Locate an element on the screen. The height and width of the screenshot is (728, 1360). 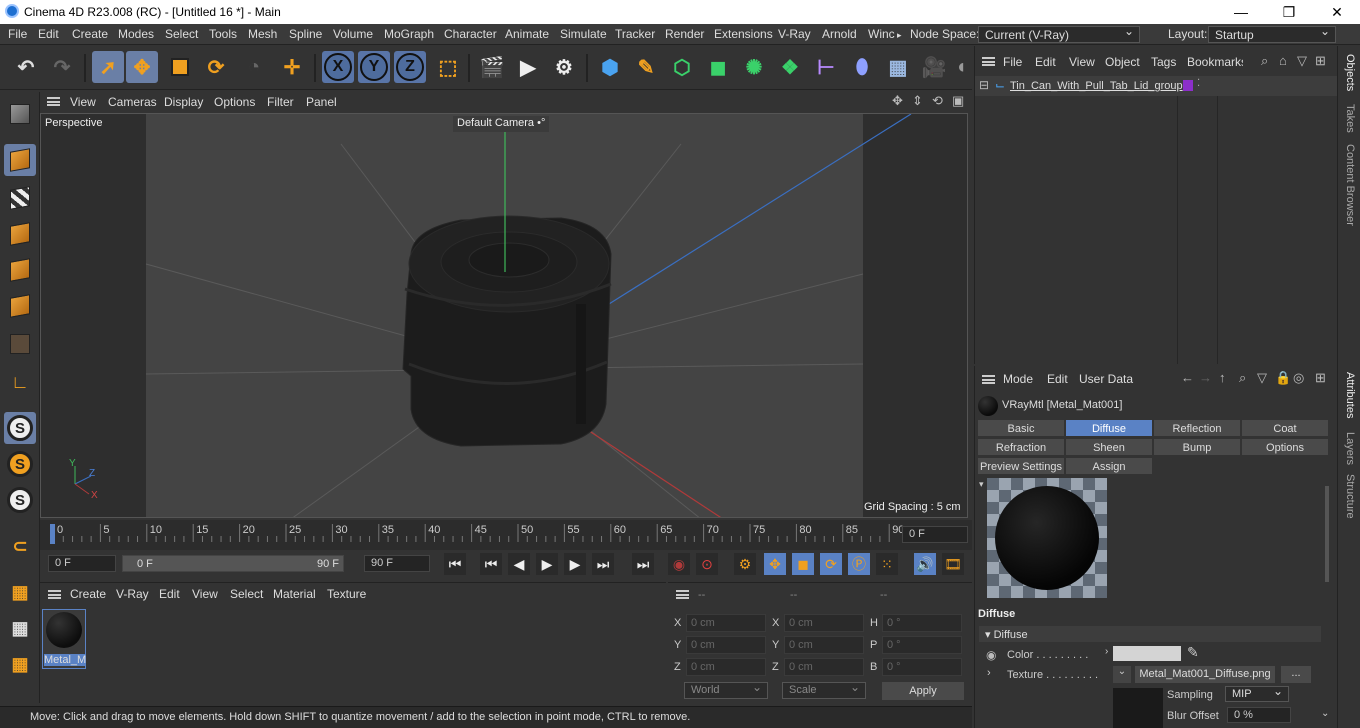
start-frame-field: 0 F is located at coordinates (82, 563).